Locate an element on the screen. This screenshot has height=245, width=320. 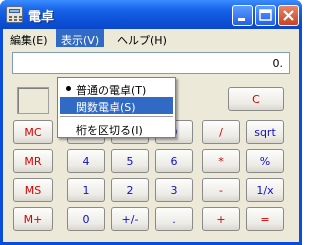
radio-bullet-icon is located at coordinates (68, 88).